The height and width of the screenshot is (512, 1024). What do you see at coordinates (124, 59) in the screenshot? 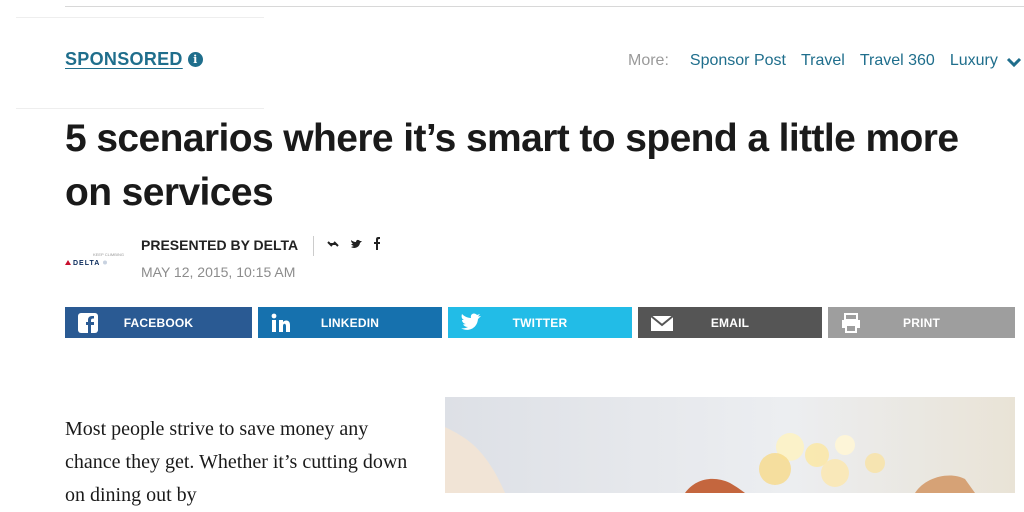
I see `sponsored-text: SPONSORED` at bounding box center [124, 59].